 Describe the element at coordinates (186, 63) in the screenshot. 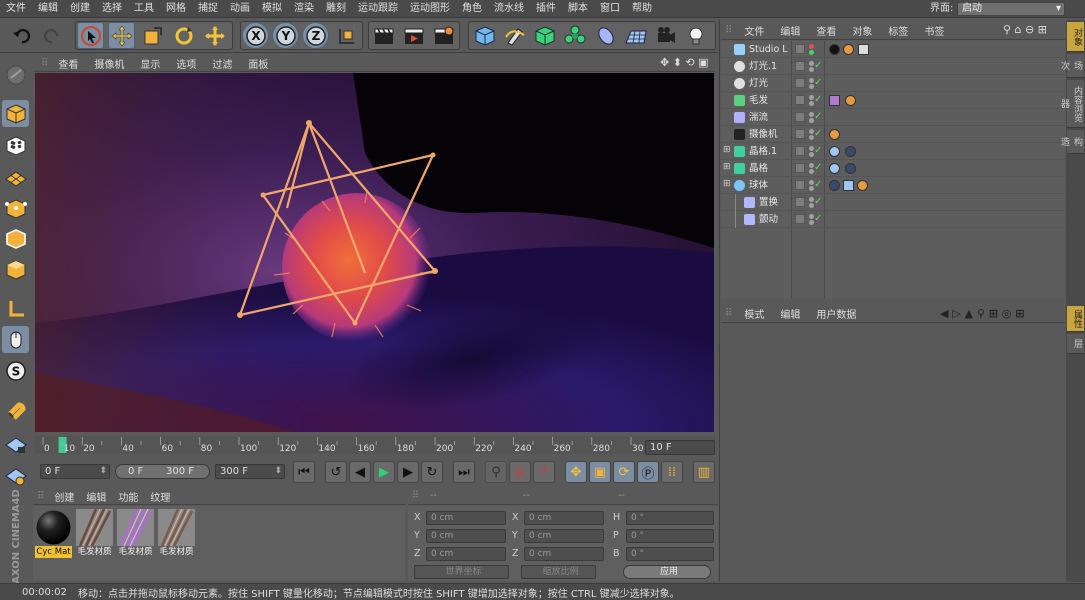

I see `viewport-menu-item: 选项` at that location.